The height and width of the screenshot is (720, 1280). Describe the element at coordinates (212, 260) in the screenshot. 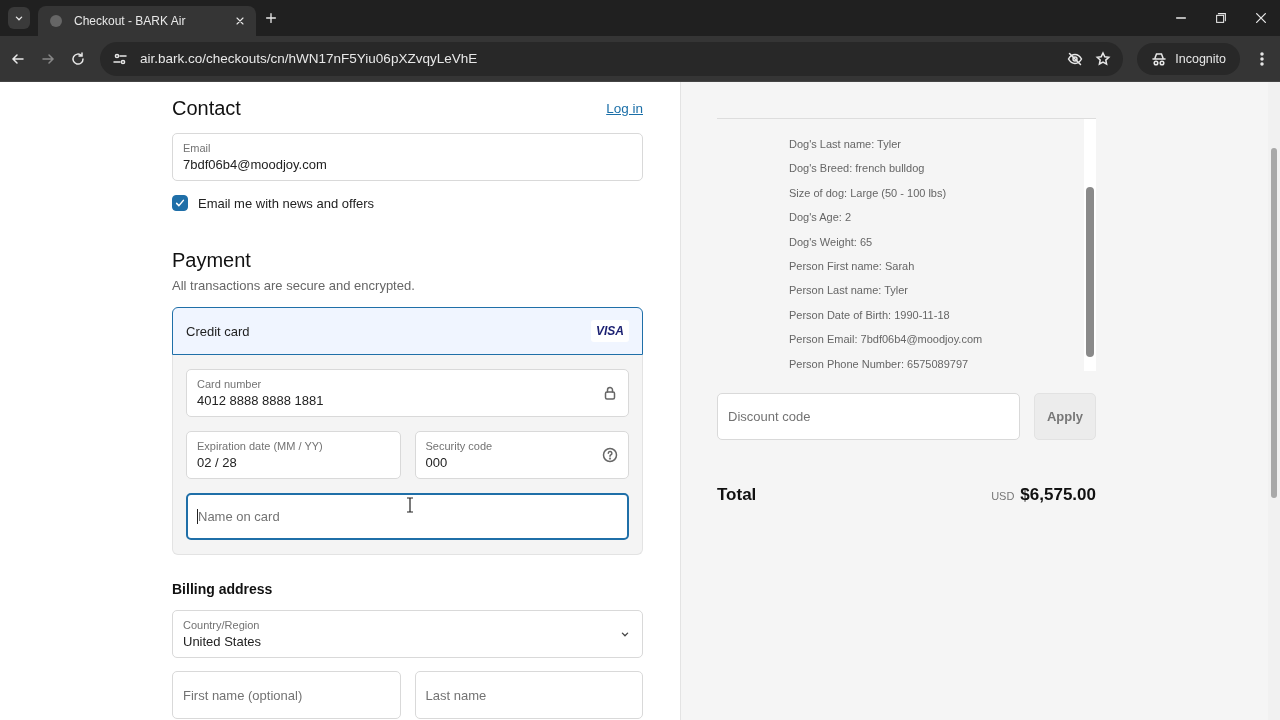

I see `section-title: Payment` at that location.